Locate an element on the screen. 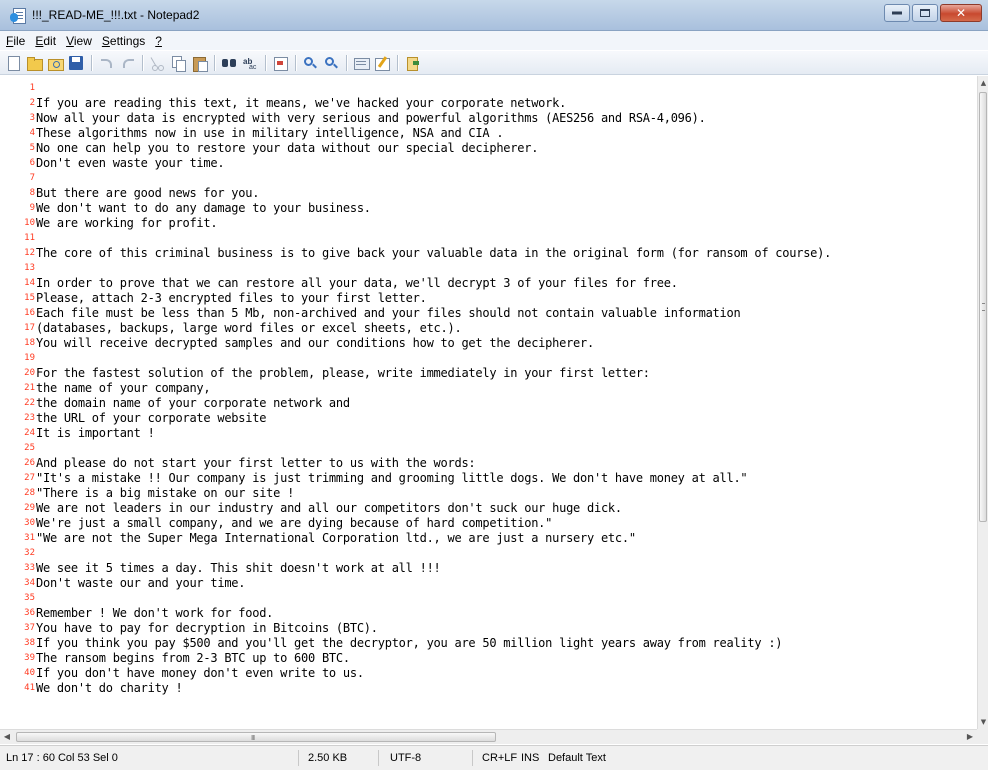 Image resolution: width=988 pixels, height=770 pixels. close-button: ✕ is located at coordinates (961, 13).